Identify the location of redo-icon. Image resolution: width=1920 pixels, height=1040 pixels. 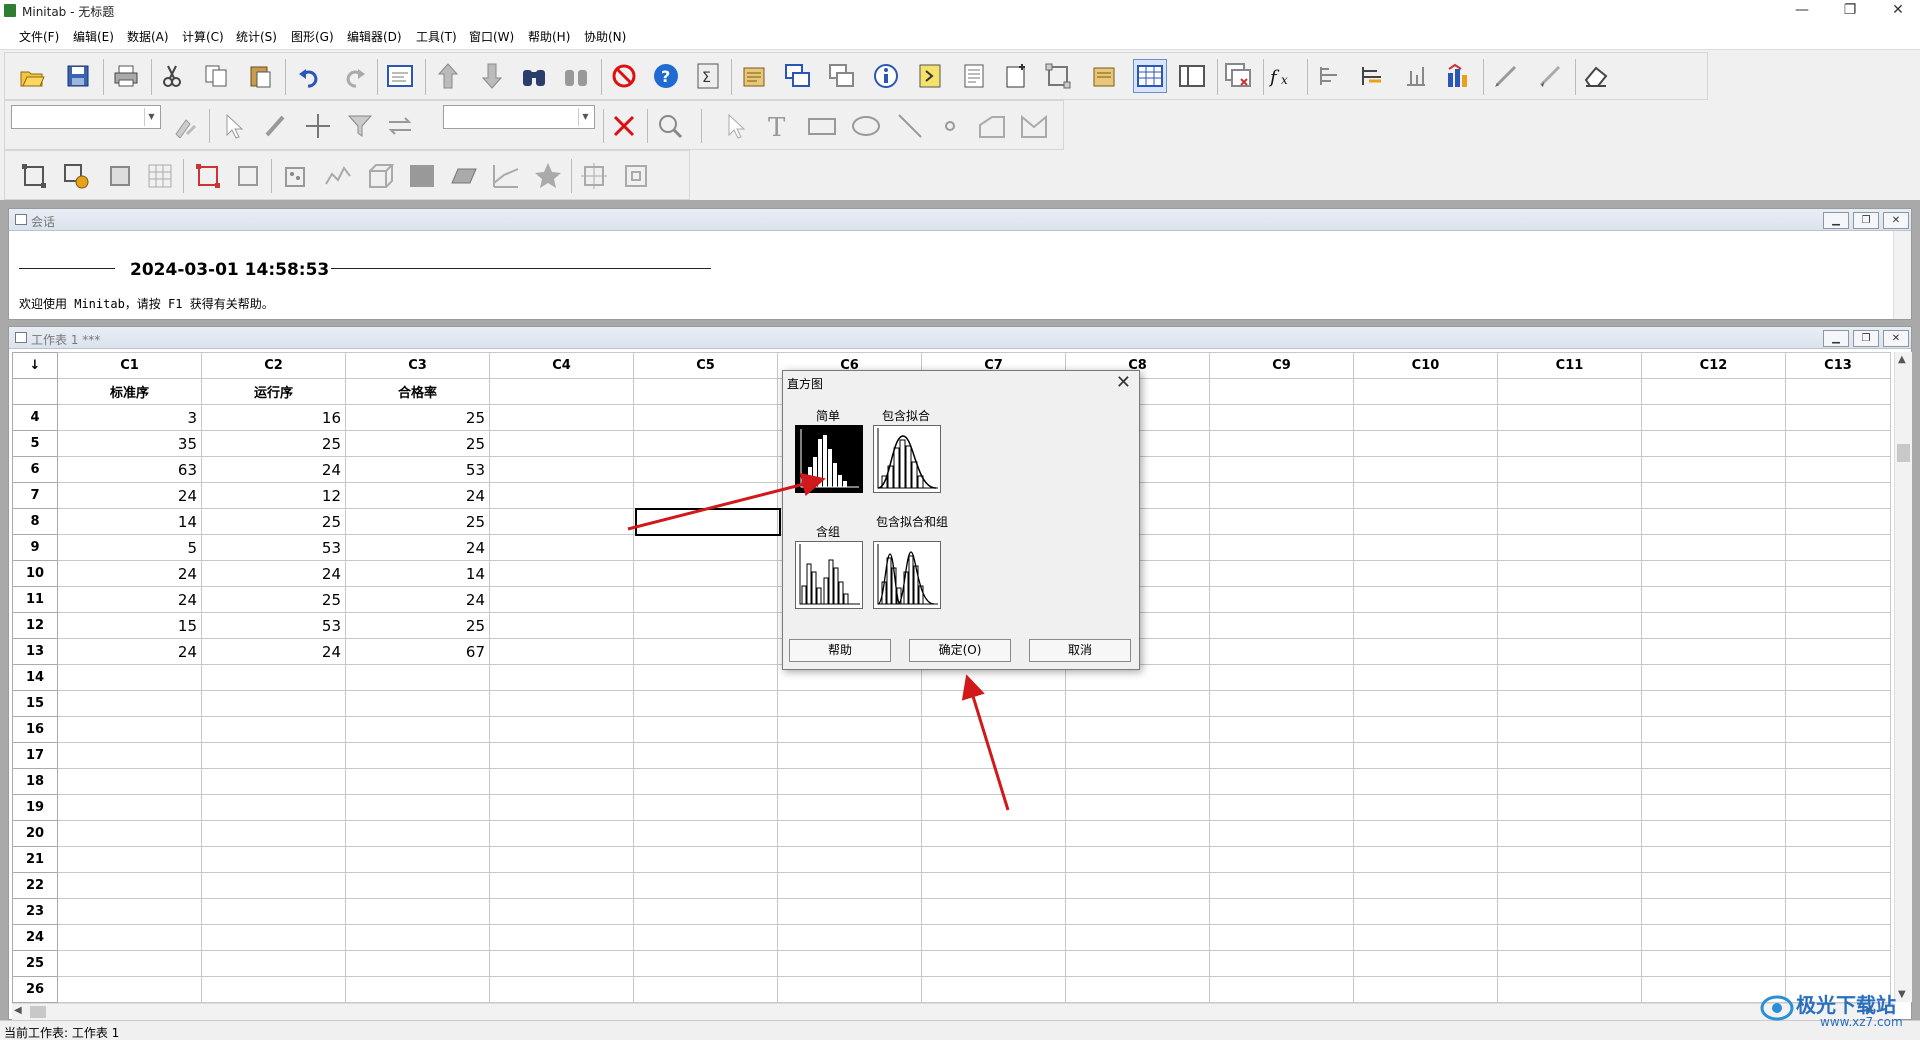
(354, 76).